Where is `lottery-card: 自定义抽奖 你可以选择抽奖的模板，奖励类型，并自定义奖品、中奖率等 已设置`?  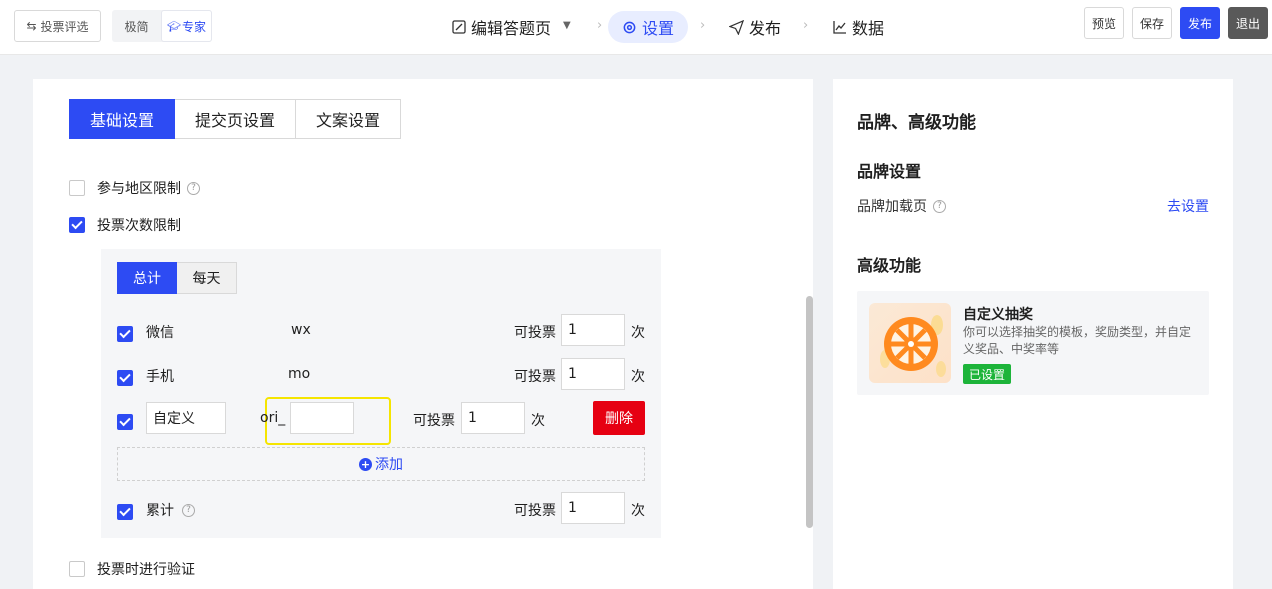
lottery-card: 自定义抽奖 你可以选择抽奖的模板，奖励类型，并自定义奖品、中奖率等 已设置 is located at coordinates (1033, 343).